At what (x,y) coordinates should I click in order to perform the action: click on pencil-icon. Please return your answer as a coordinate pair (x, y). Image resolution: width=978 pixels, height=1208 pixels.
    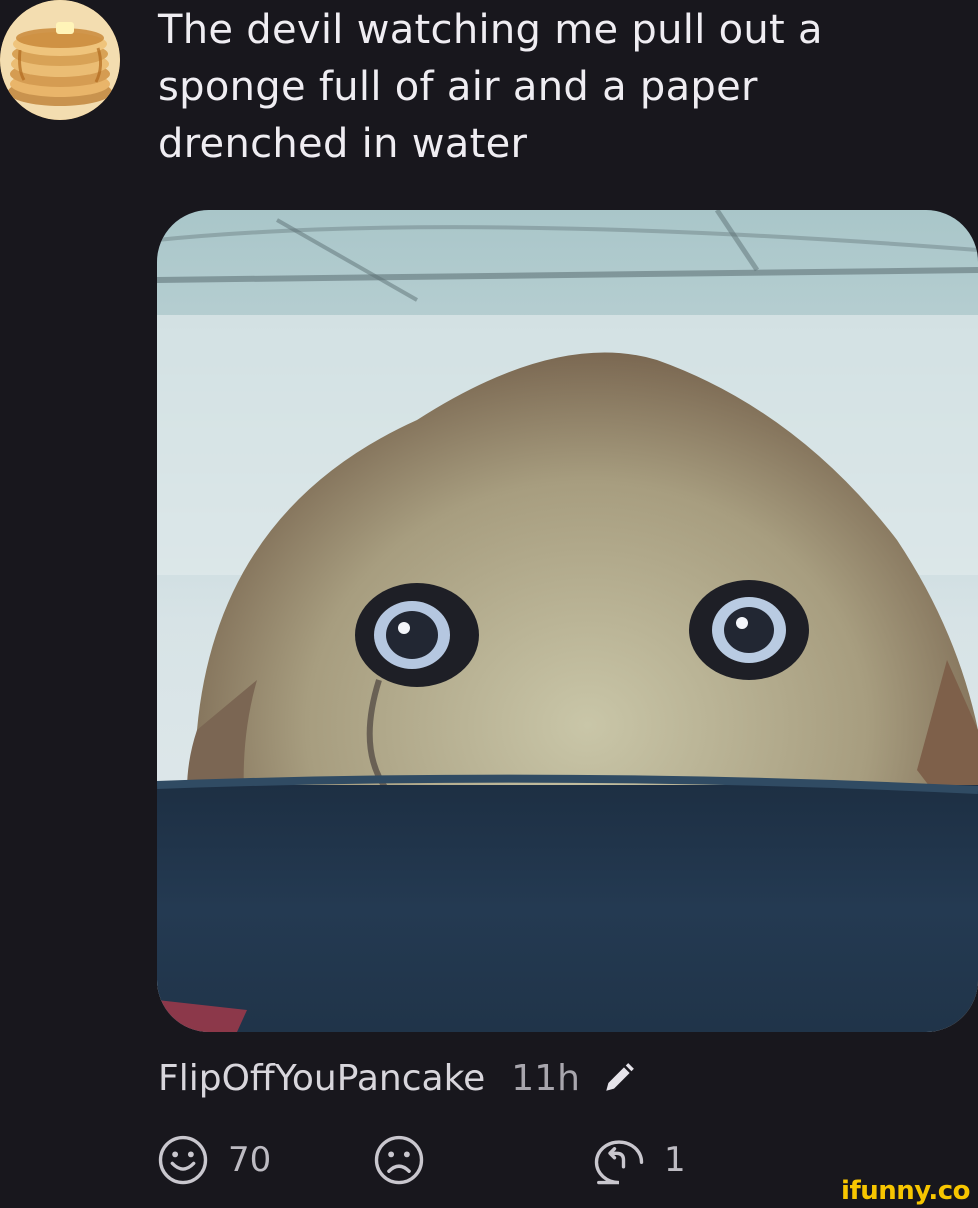
    Looking at the image, I should click on (619, 1078).